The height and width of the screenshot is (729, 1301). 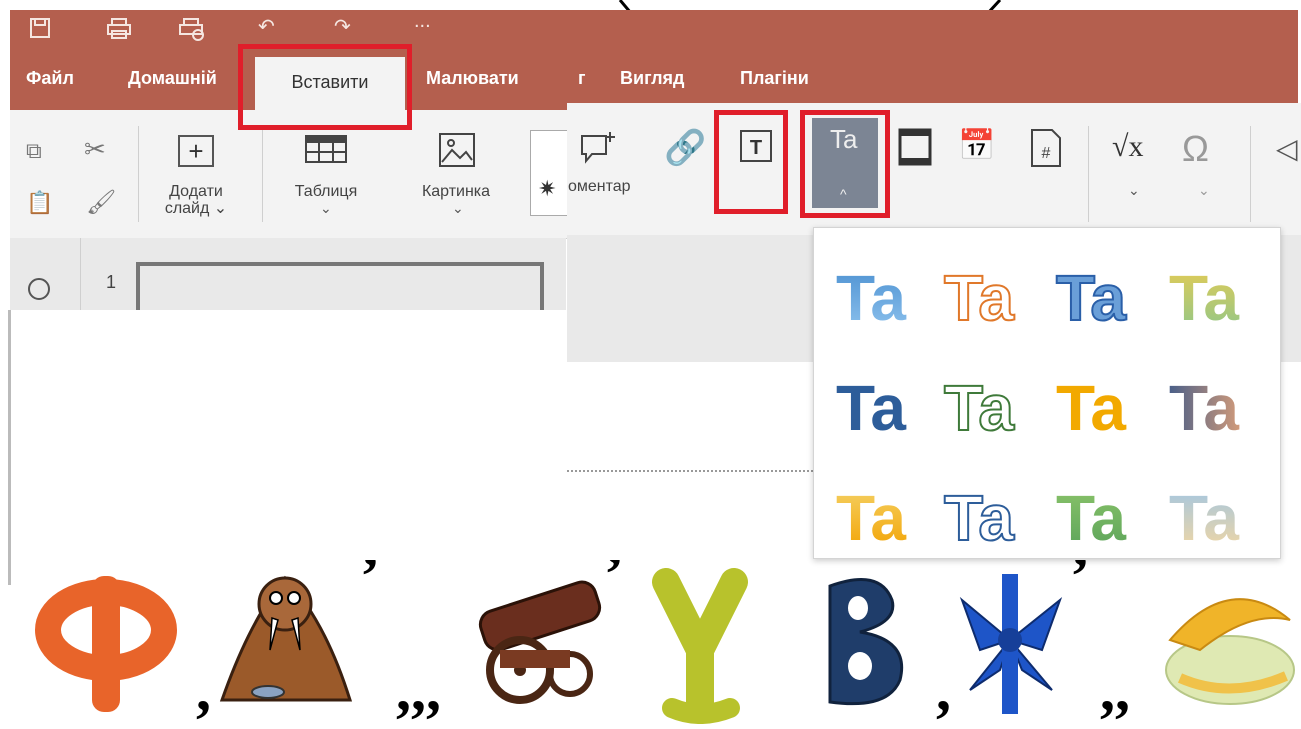 What do you see at coordinates (943, 690) in the screenshot?
I see `comma-2: ,` at bounding box center [943, 690].